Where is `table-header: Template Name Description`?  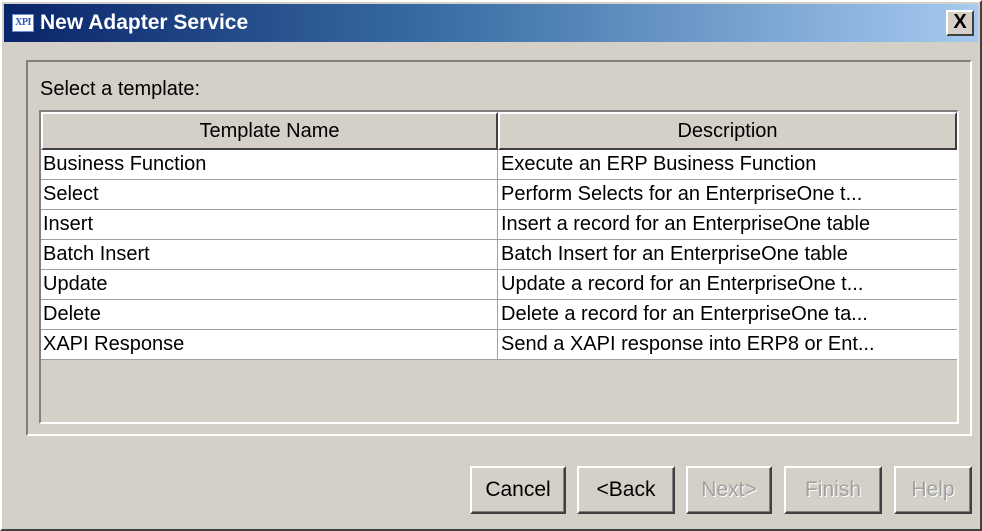
table-header: Template Name Description is located at coordinates (499, 131).